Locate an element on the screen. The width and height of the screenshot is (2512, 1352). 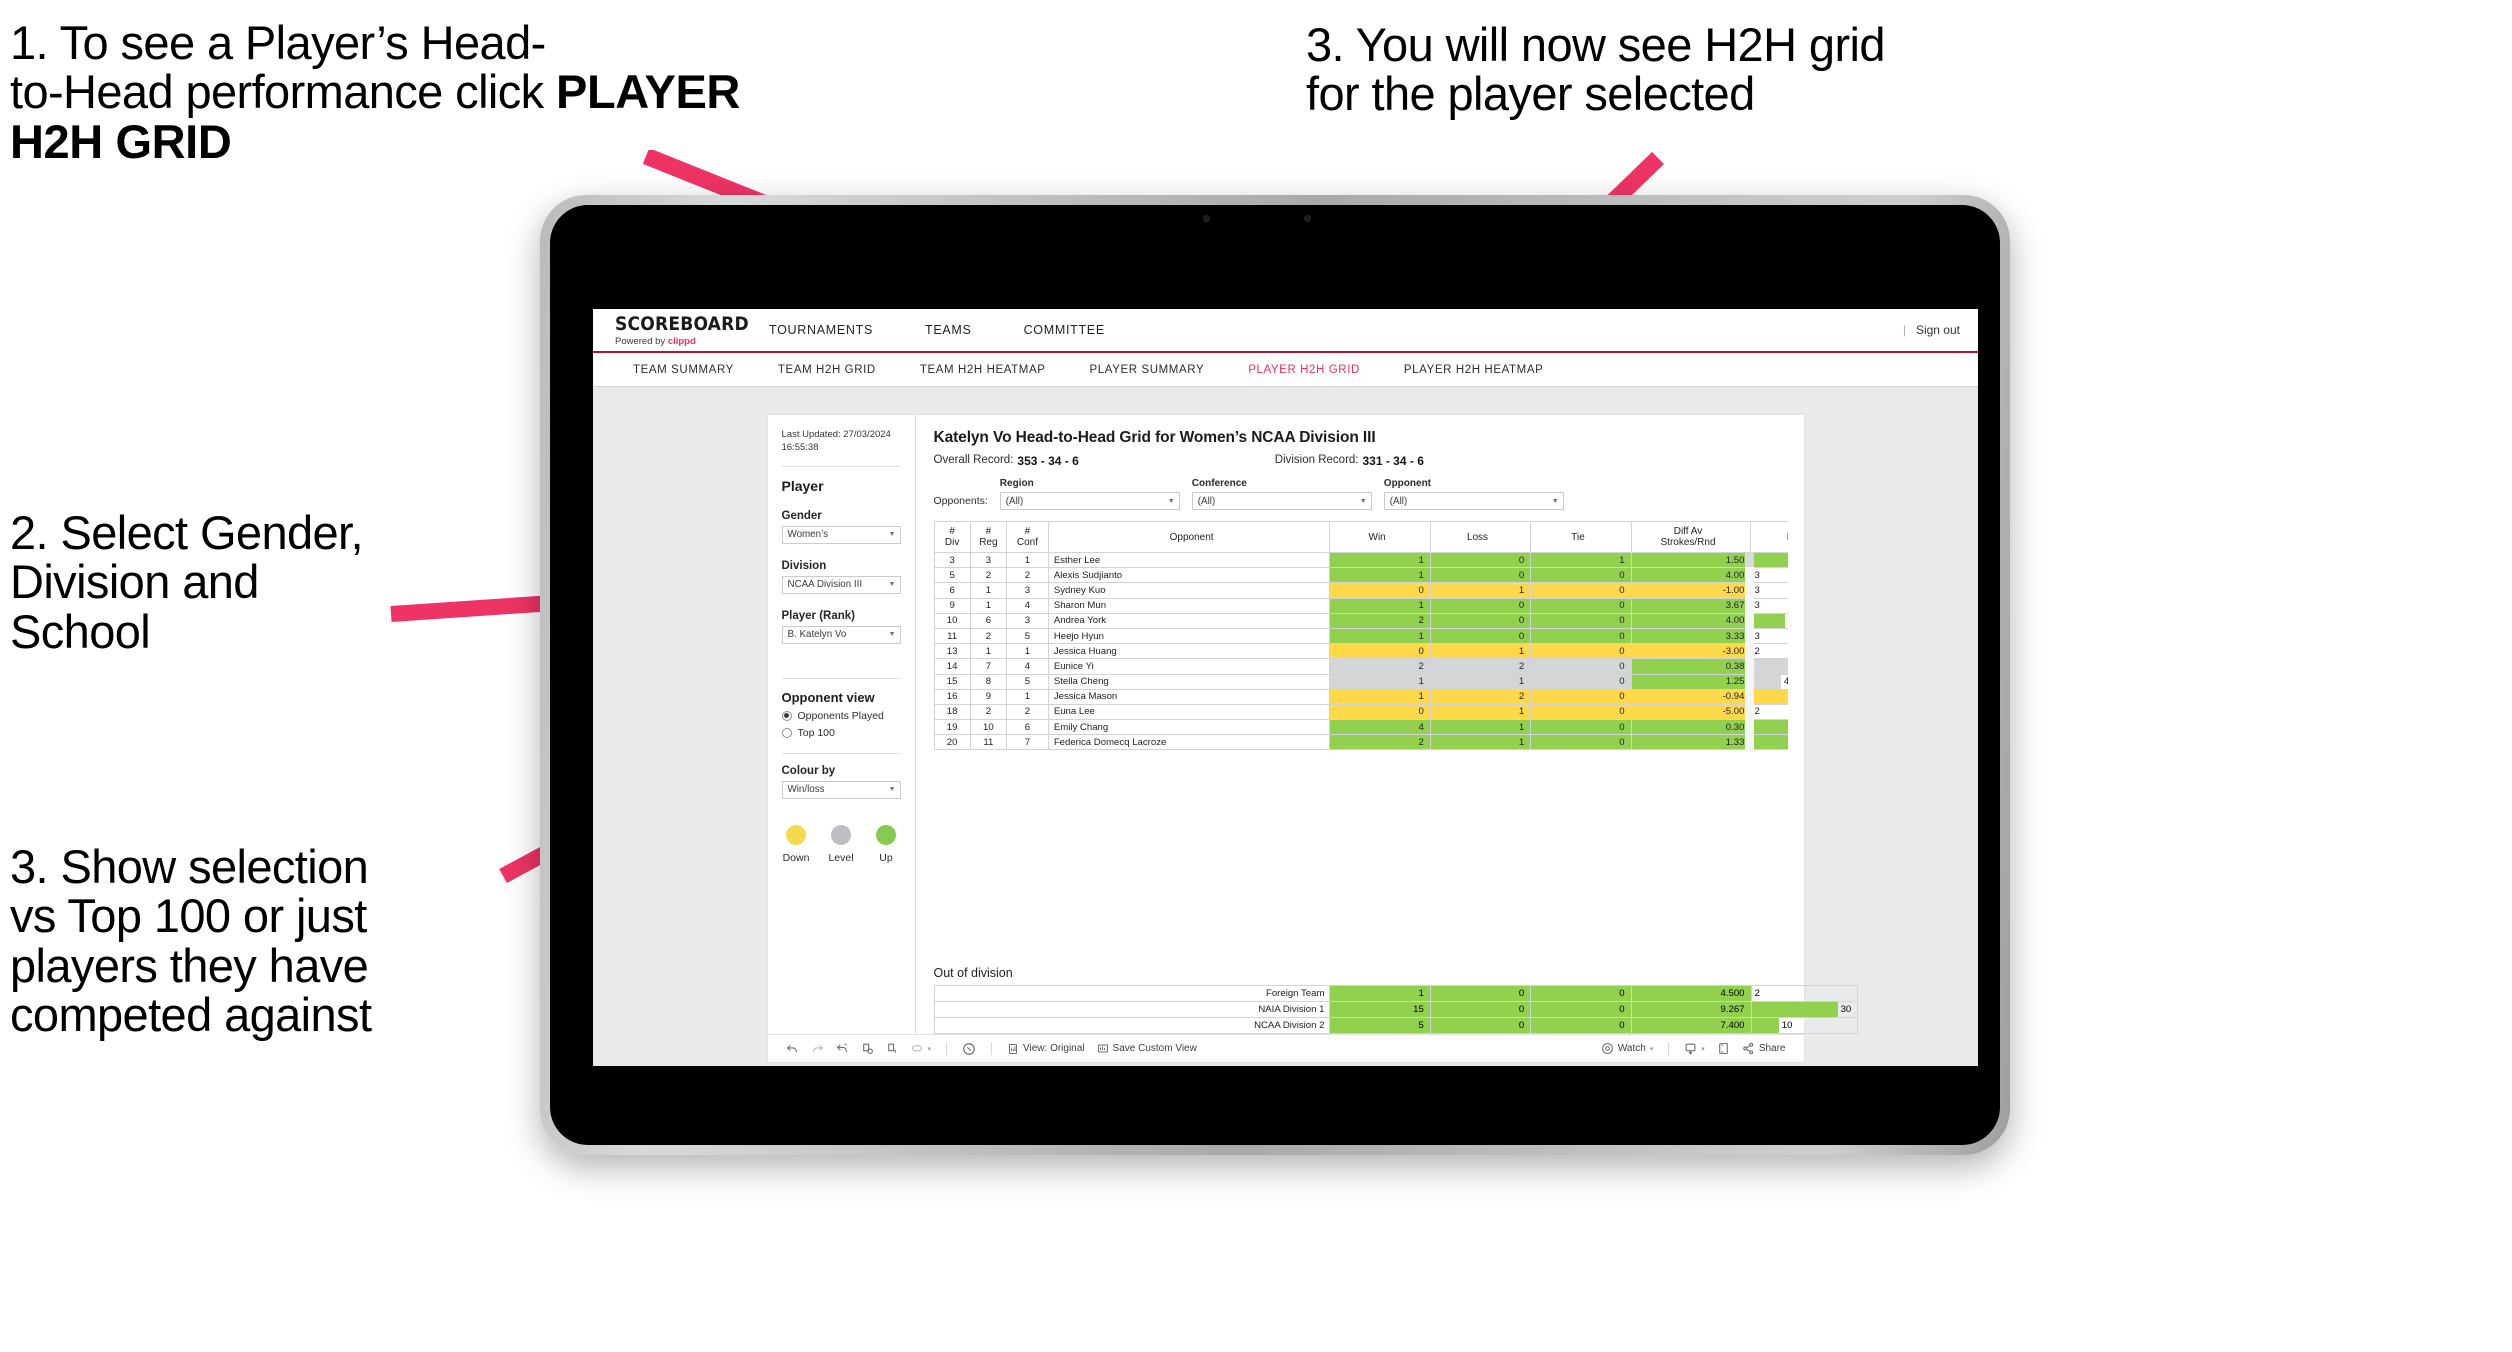
sign-out-link: Sign out is located at coordinates (1938, 330).